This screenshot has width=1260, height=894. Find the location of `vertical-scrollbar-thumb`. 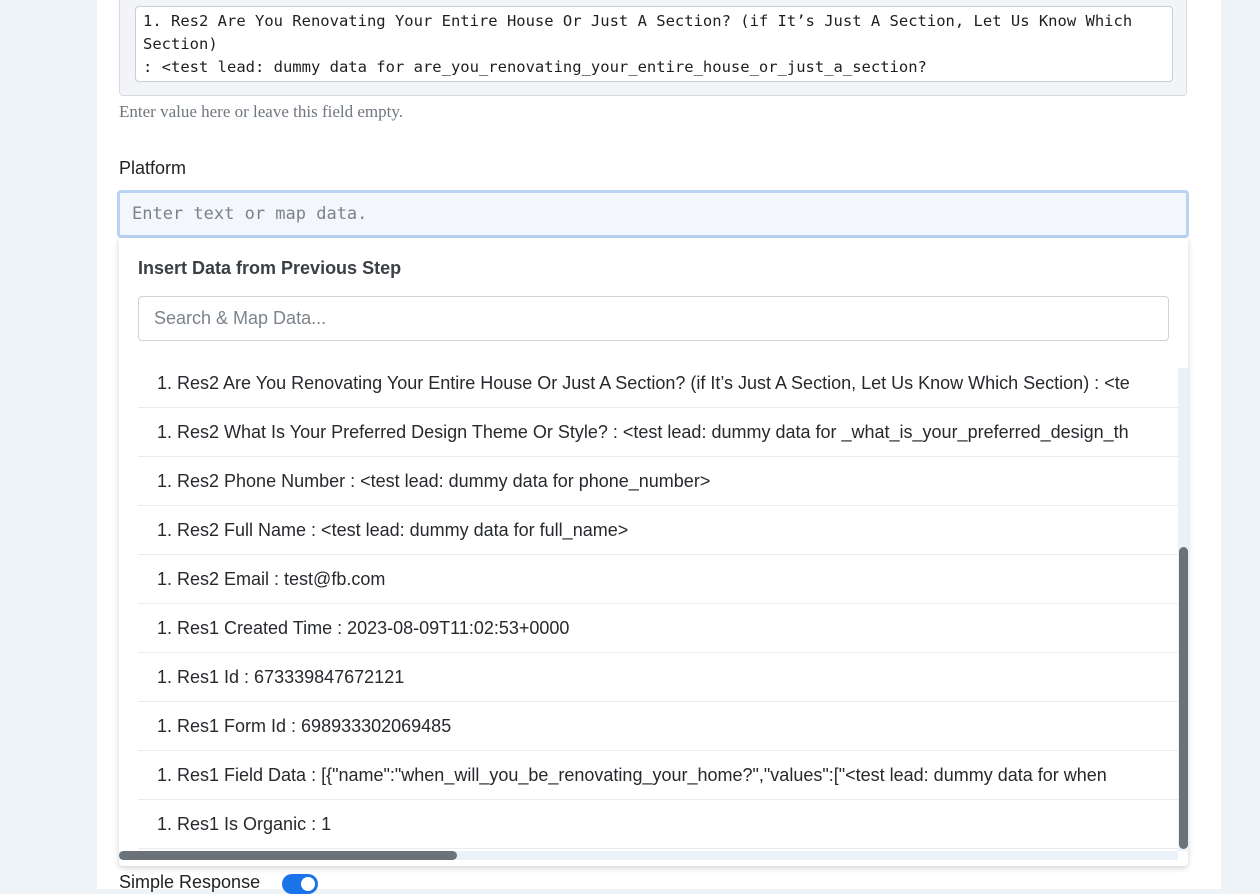

vertical-scrollbar-thumb is located at coordinates (1183, 698).